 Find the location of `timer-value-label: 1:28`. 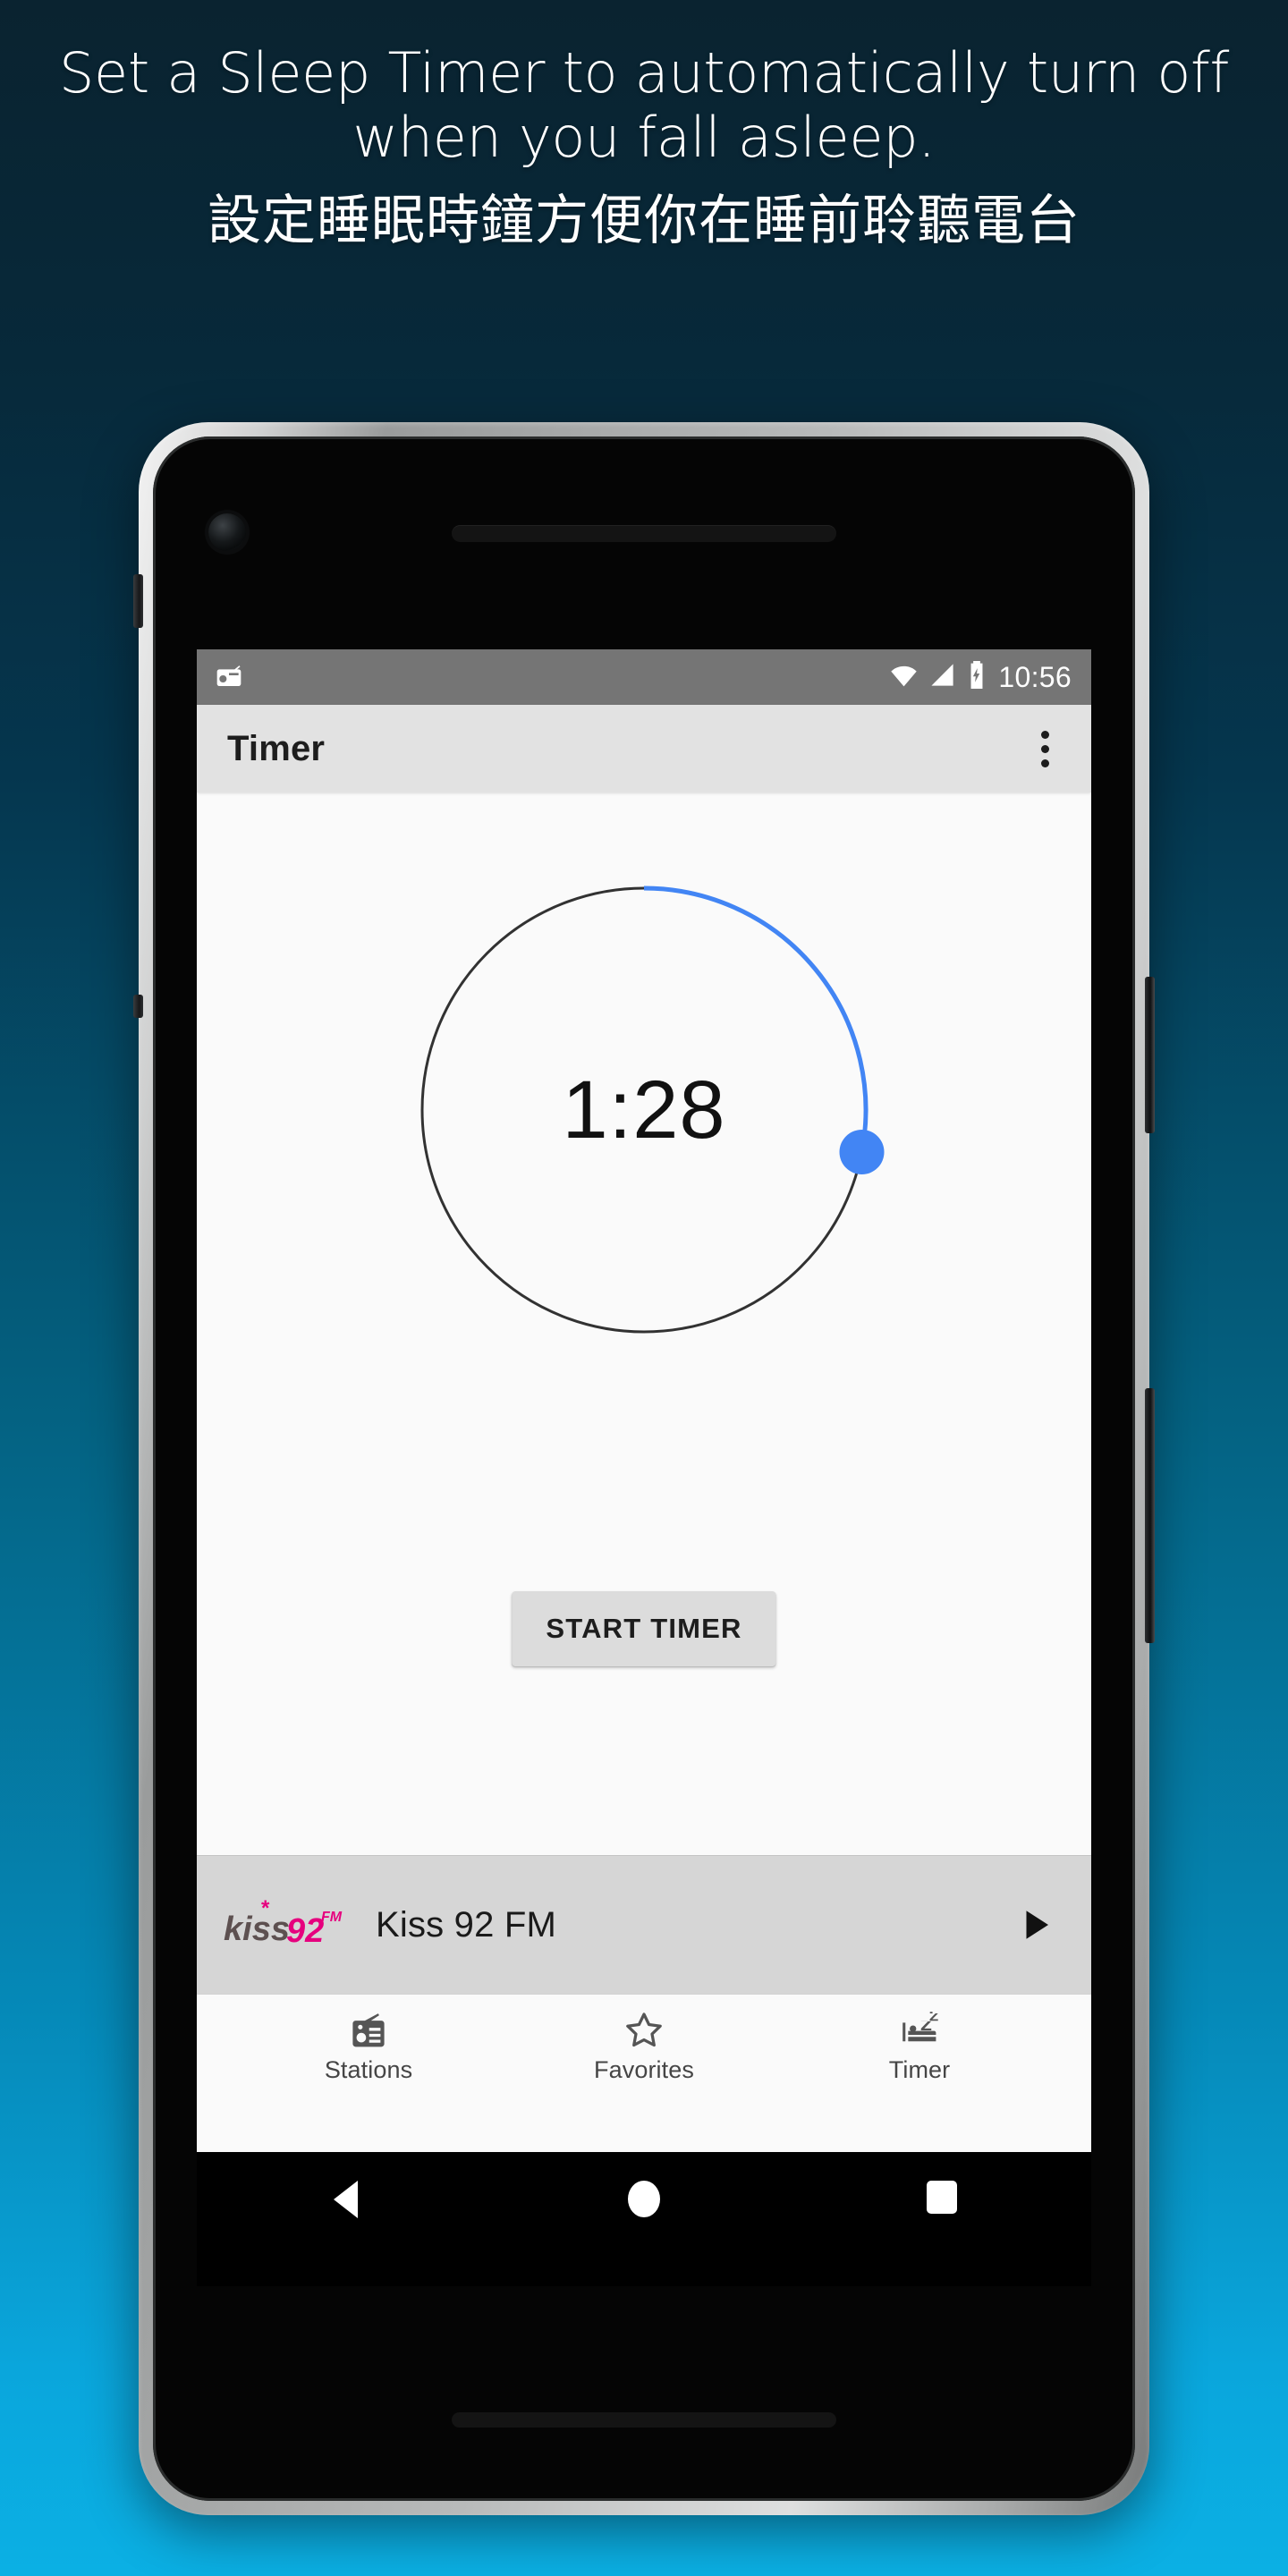

timer-value-label: 1:28 is located at coordinates (644, 1109).